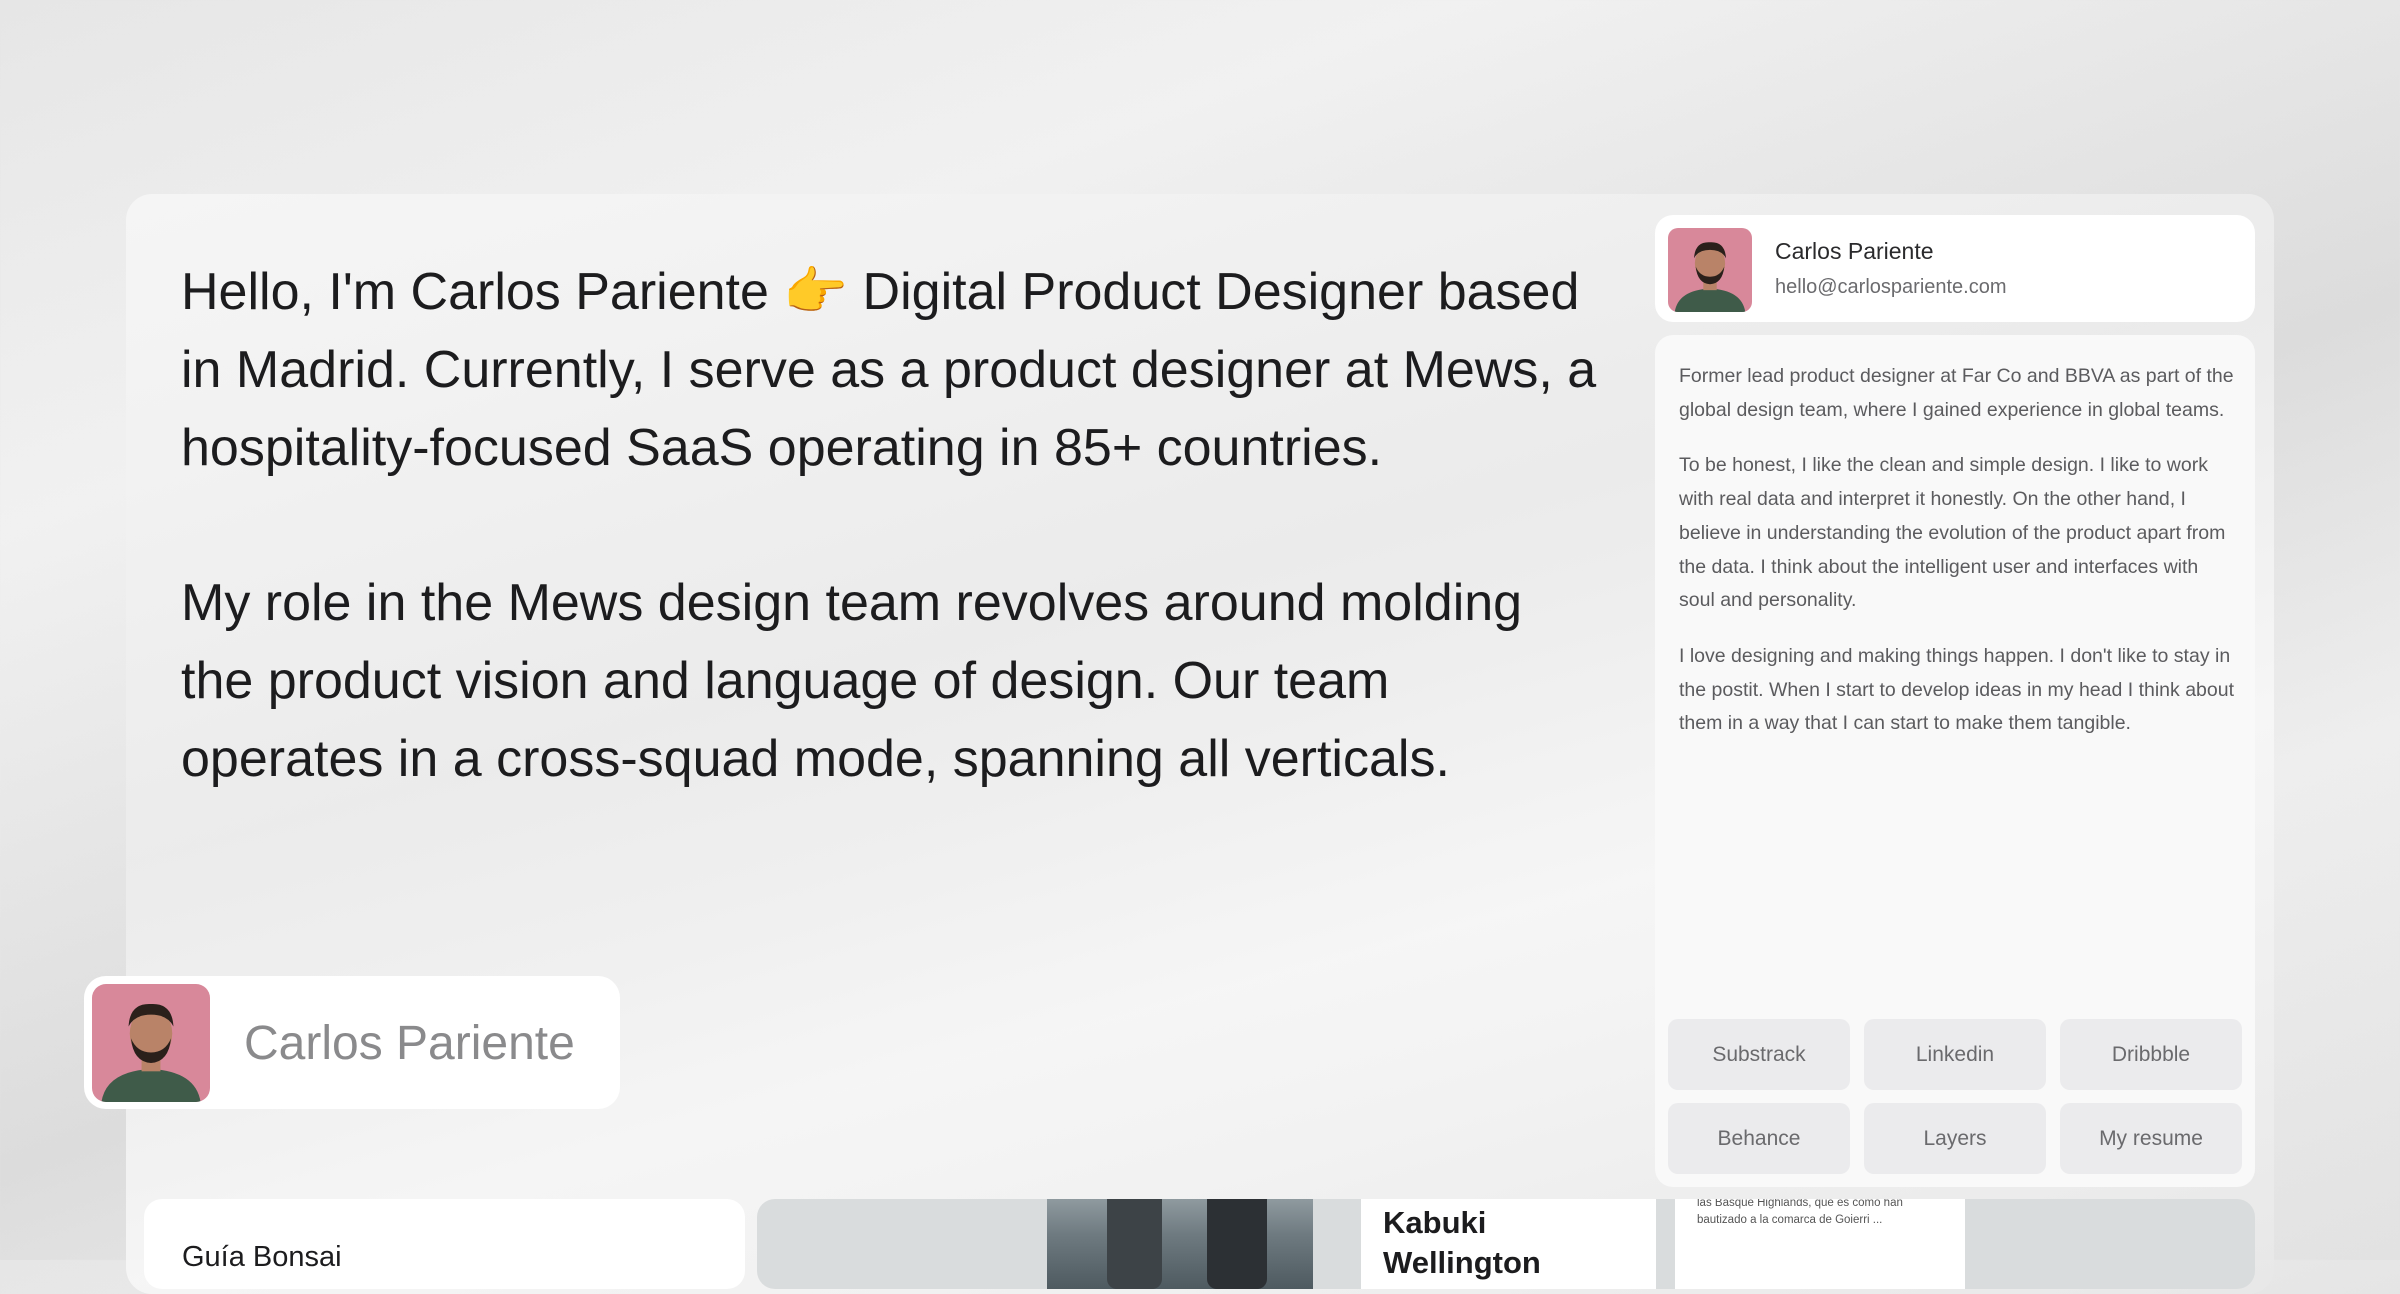  What do you see at coordinates (1462, 1242) in the screenshot?
I see `project-title: Kabuki Wellington` at bounding box center [1462, 1242].